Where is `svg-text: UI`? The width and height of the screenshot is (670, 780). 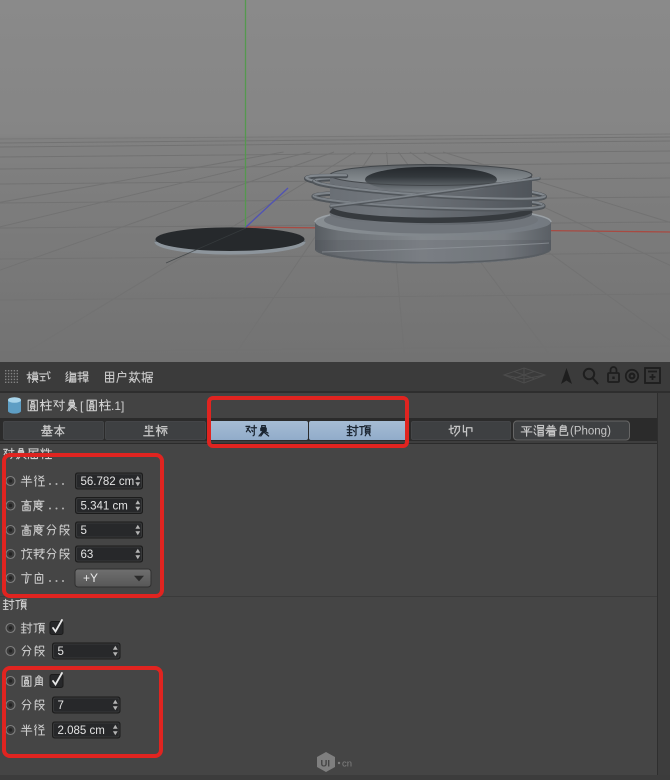 svg-text: UI is located at coordinates (326, 764).